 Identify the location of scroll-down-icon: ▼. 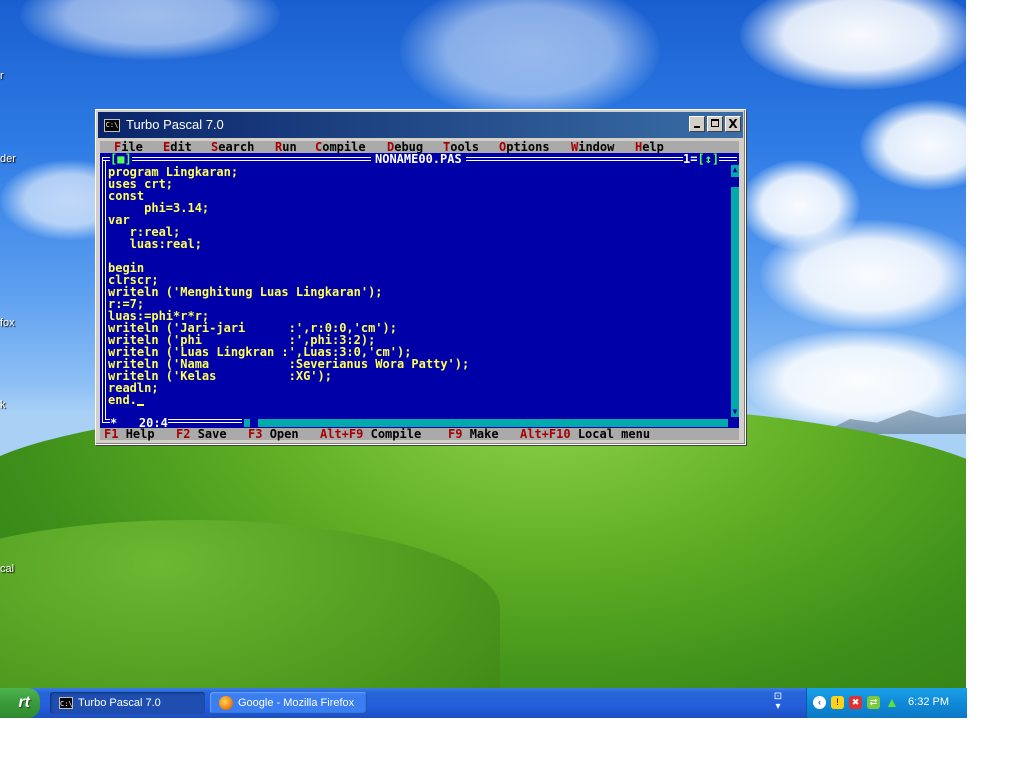
(735, 412).